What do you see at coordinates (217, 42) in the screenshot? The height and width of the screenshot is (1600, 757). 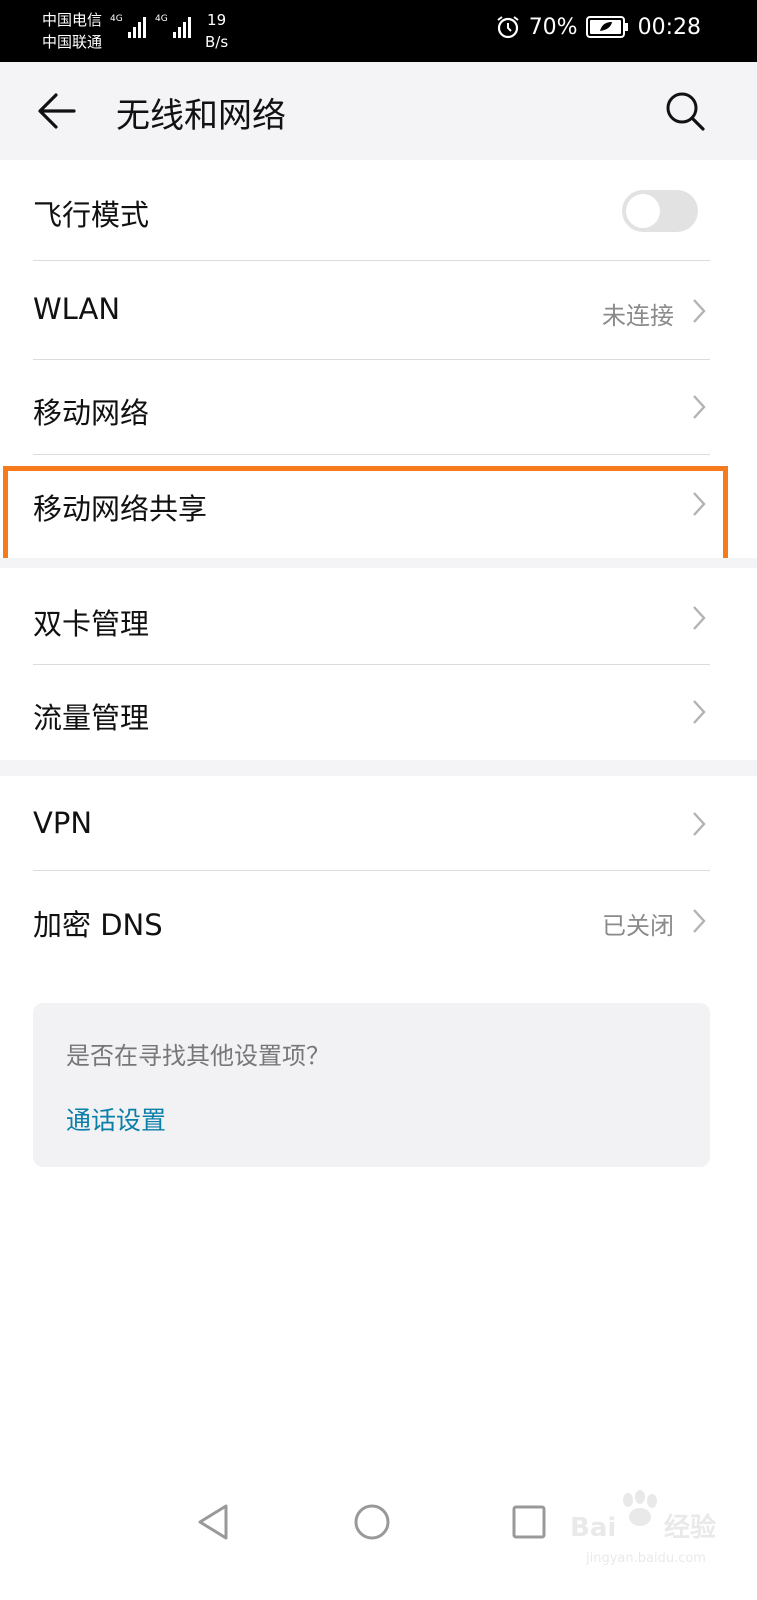 I see `speed-unit: B/s` at bounding box center [217, 42].